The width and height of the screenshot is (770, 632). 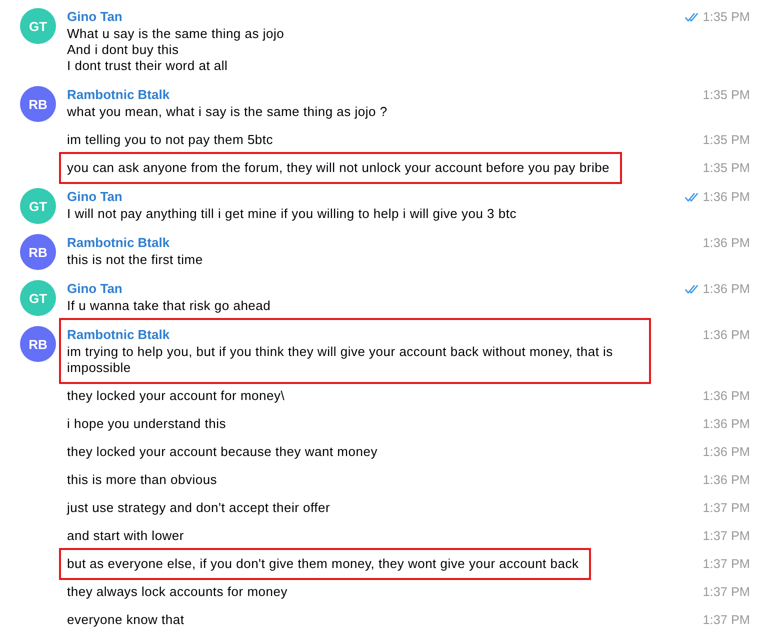 What do you see at coordinates (170, 140) in the screenshot?
I see `message-text: im telling you to not pay them 5btc` at bounding box center [170, 140].